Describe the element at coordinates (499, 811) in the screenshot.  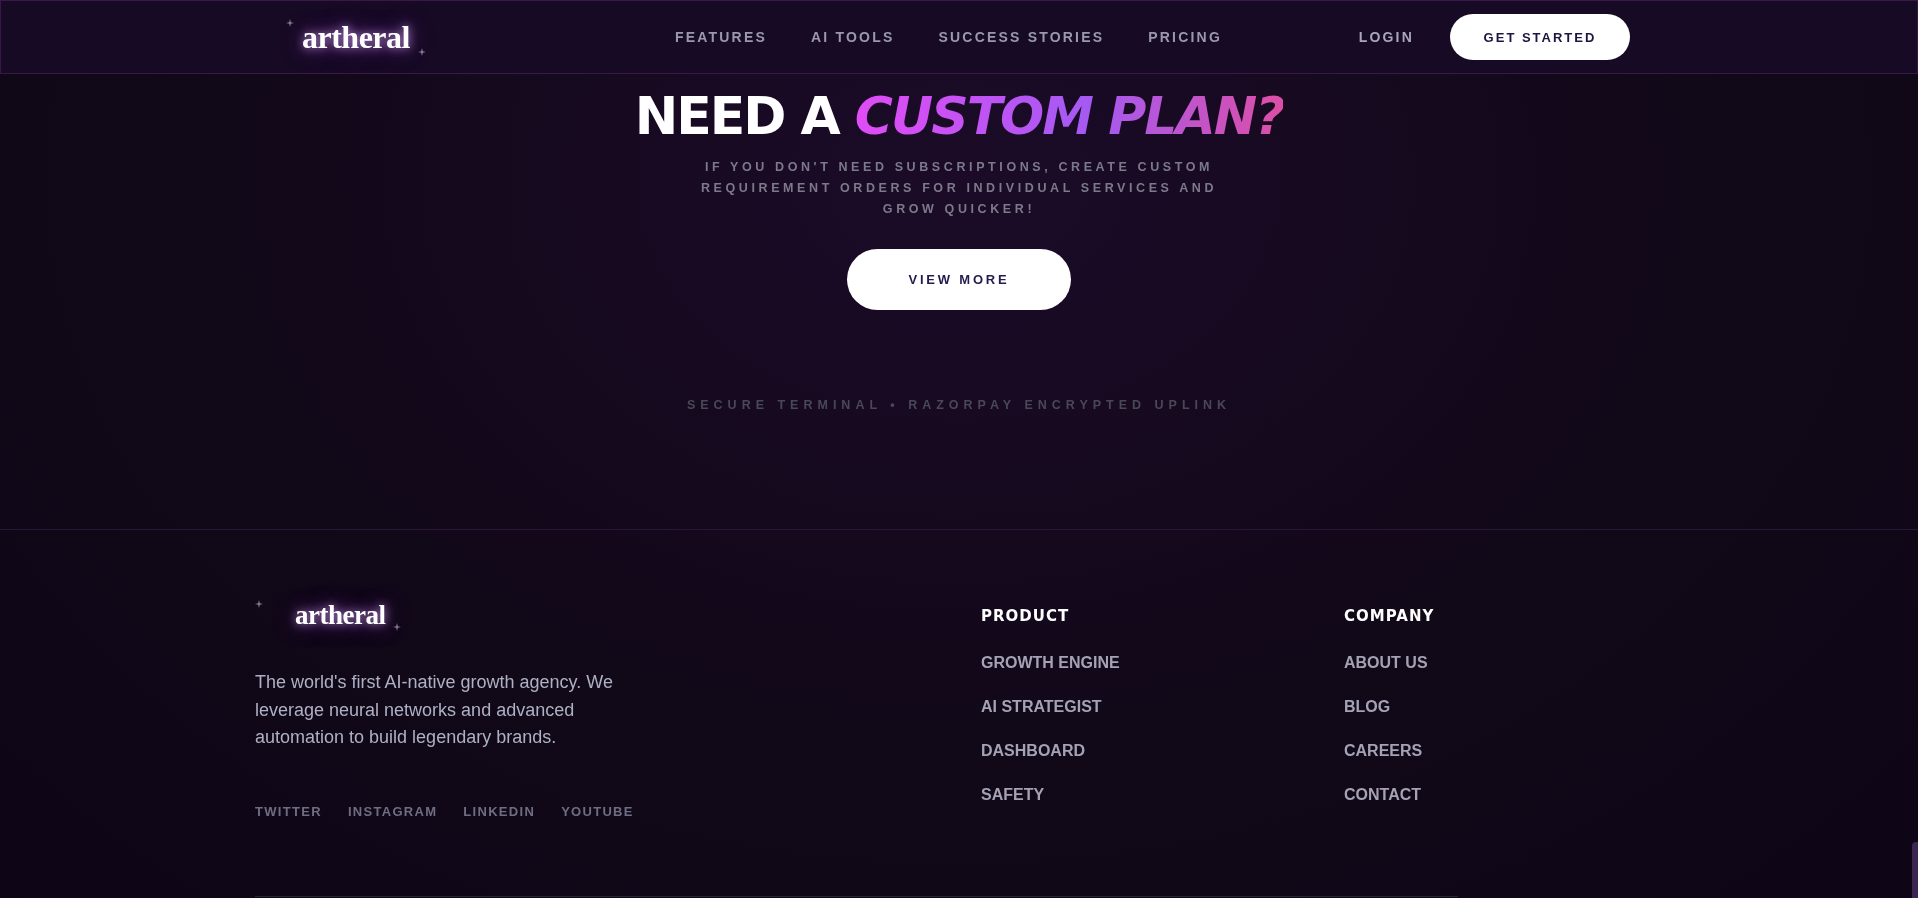
I see `social-link: LINKEDIN` at that location.